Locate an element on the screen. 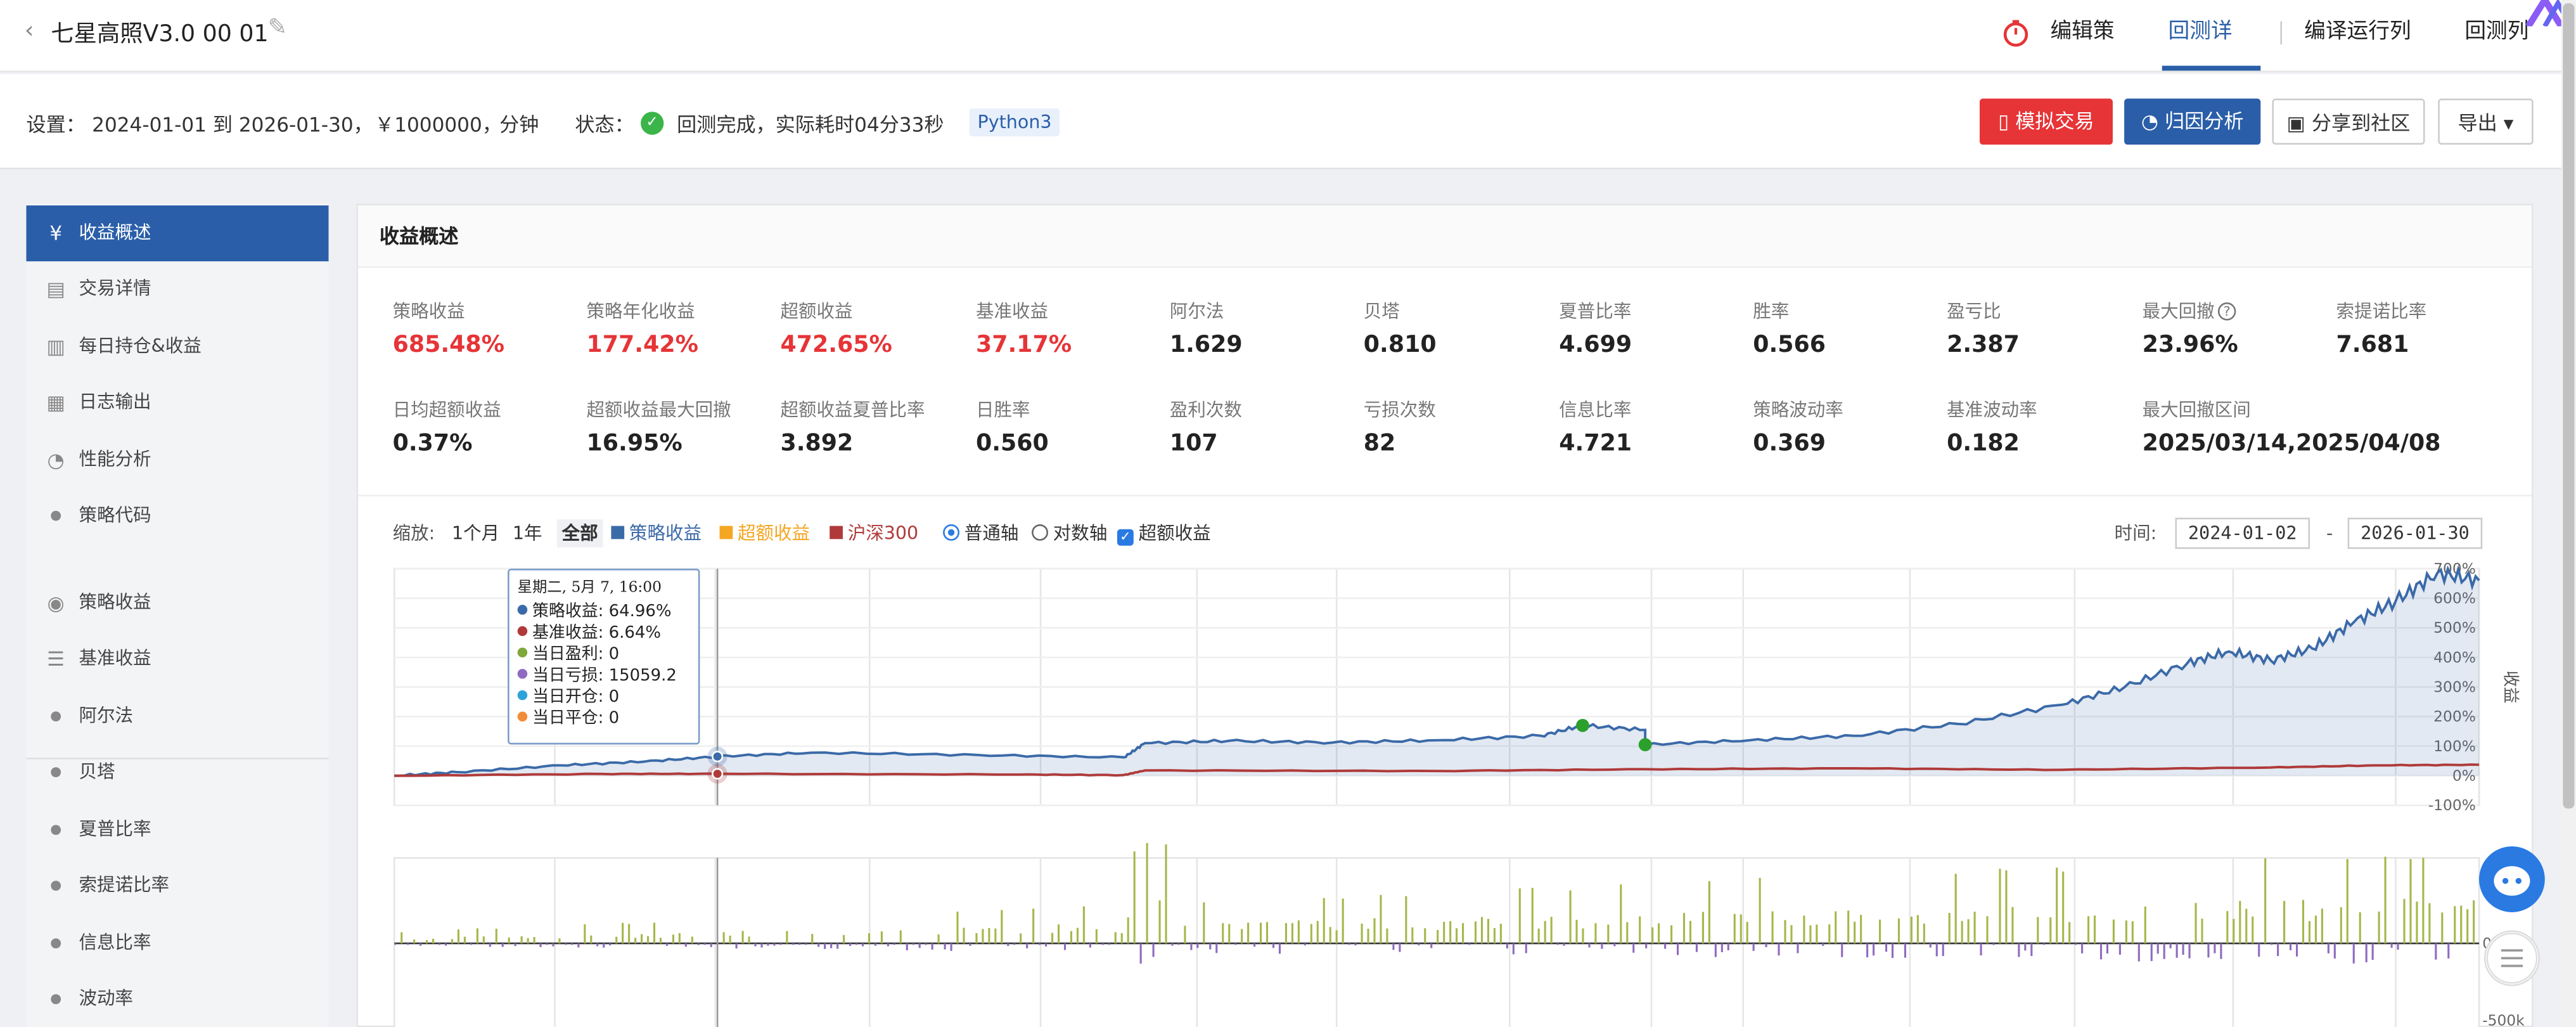  export-dropdown-button: 导出 ▾ is located at coordinates (2486, 122).